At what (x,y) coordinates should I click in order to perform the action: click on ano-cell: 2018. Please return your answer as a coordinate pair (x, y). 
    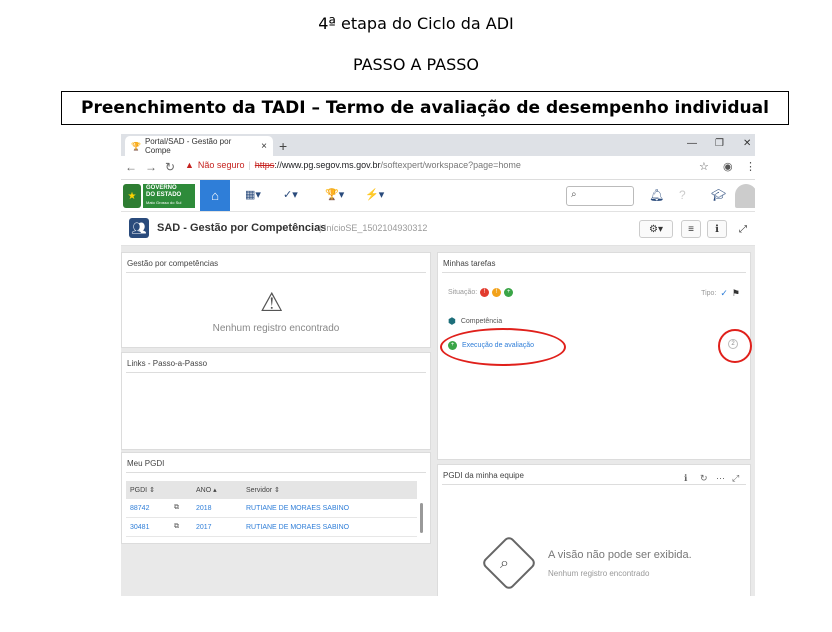
    Looking at the image, I should click on (217, 508).